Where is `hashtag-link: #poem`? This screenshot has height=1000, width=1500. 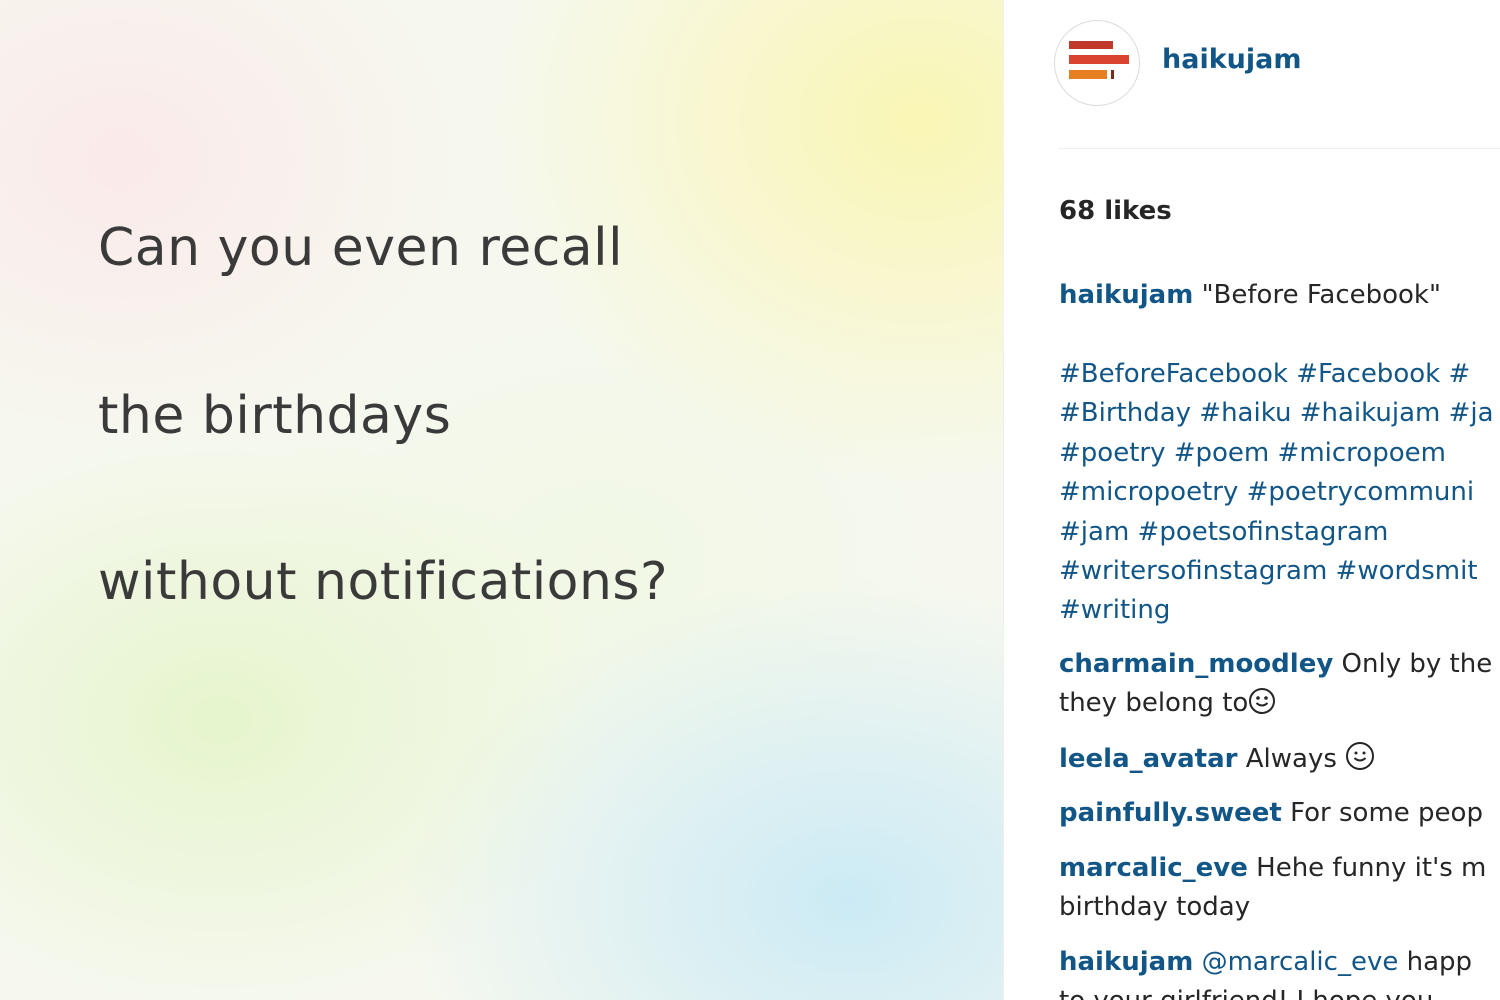 hashtag-link: #poem is located at coordinates (1222, 453).